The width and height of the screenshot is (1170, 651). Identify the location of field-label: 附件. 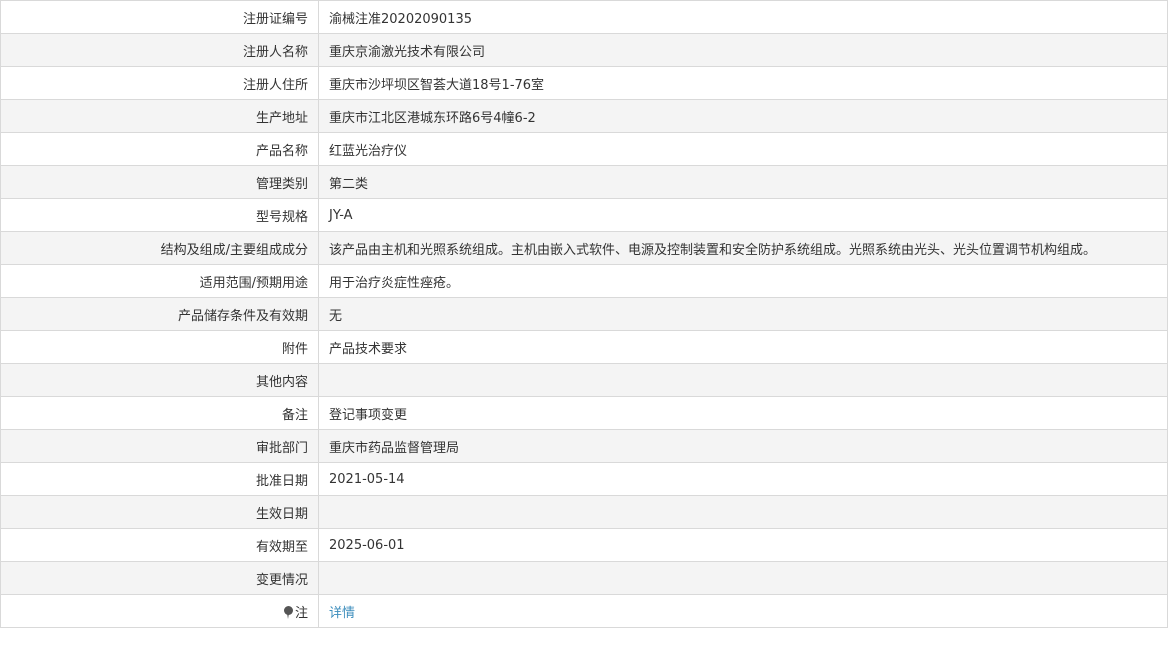
(159, 347).